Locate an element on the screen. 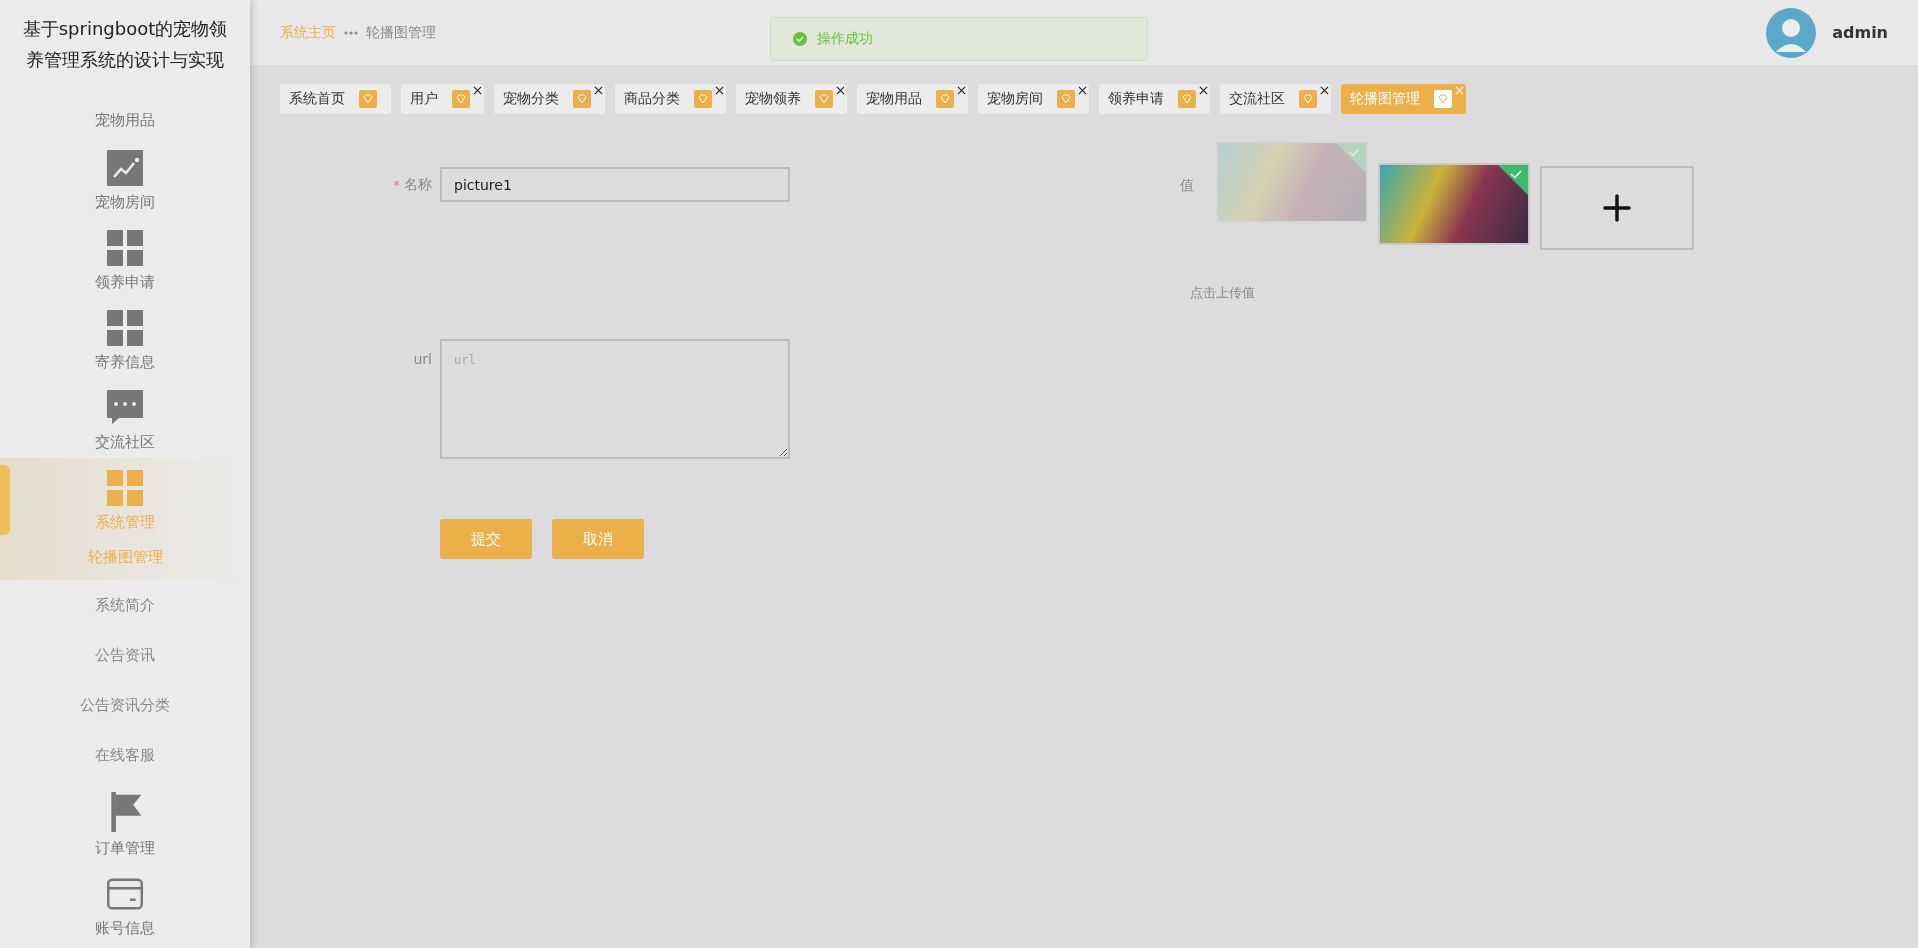 The height and width of the screenshot is (948, 1918). sidebar-menu-item: 领养申请 is located at coordinates (125, 258).